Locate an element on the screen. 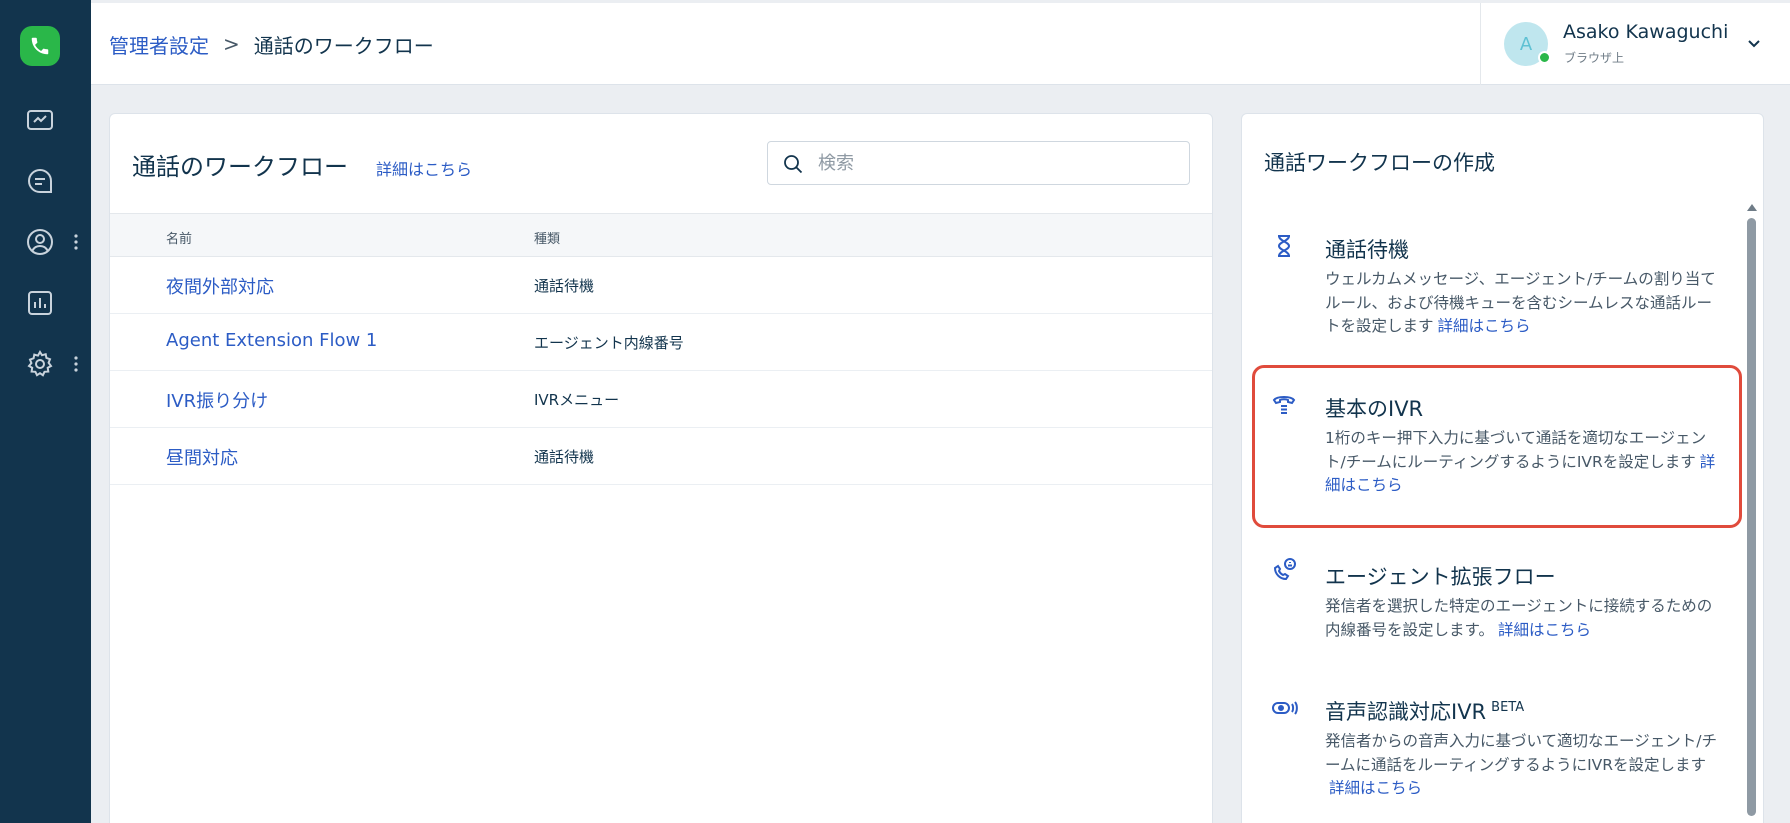 Image resolution: width=1790 pixels, height=823 pixels. column-header-type: 種類 is located at coordinates (547, 237).